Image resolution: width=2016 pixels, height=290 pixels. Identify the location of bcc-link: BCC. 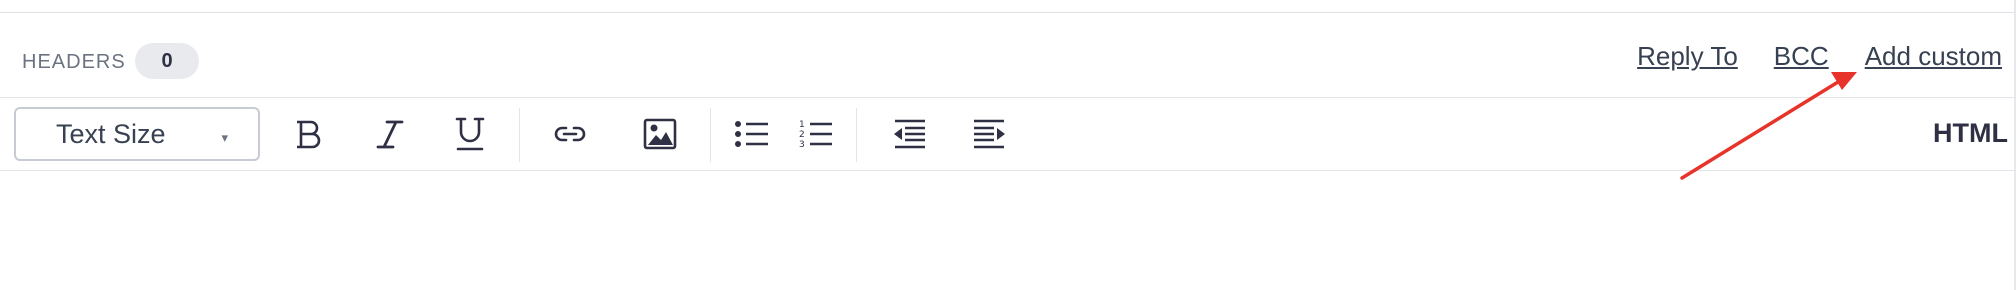
(1801, 59).